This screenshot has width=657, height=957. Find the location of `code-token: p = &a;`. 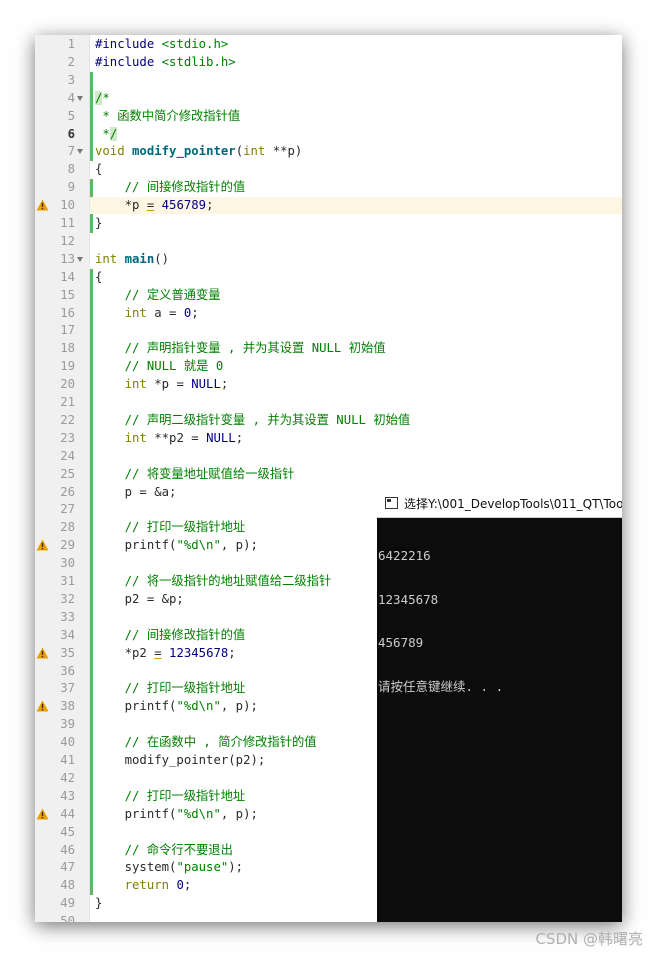

code-token: p = &a; is located at coordinates (136, 491).